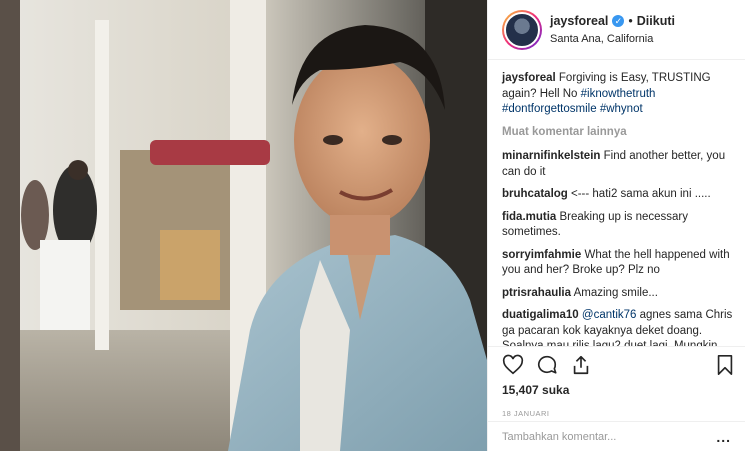 The height and width of the screenshot is (451, 745). Describe the element at coordinates (612, 39) in the screenshot. I see `location-link: Santa Ana, California` at that location.